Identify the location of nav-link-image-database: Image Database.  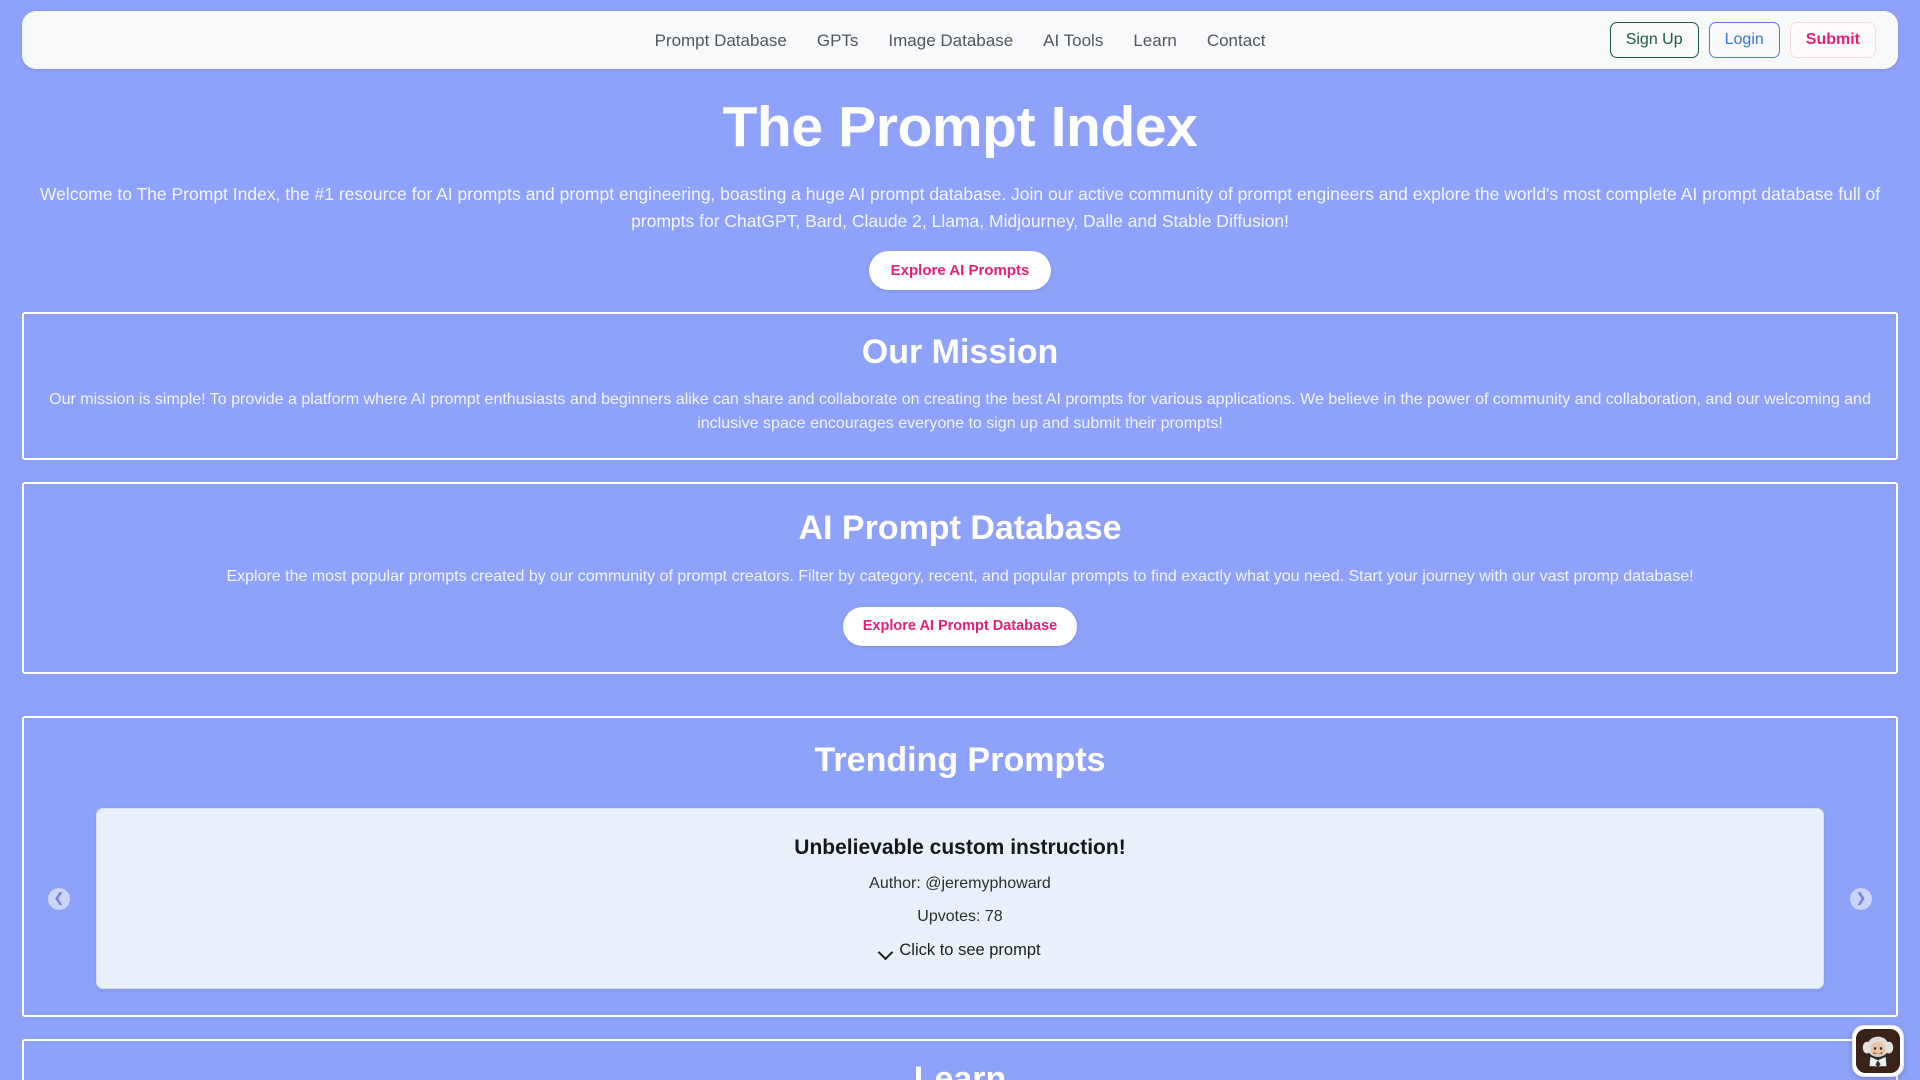
(950, 40).